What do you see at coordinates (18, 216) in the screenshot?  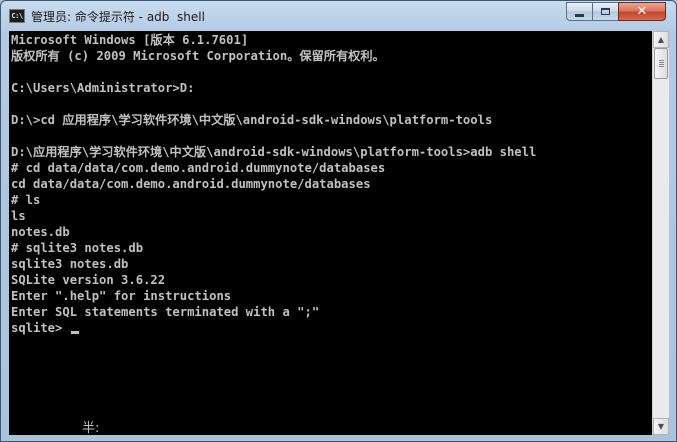 I see `console-line: ls` at bounding box center [18, 216].